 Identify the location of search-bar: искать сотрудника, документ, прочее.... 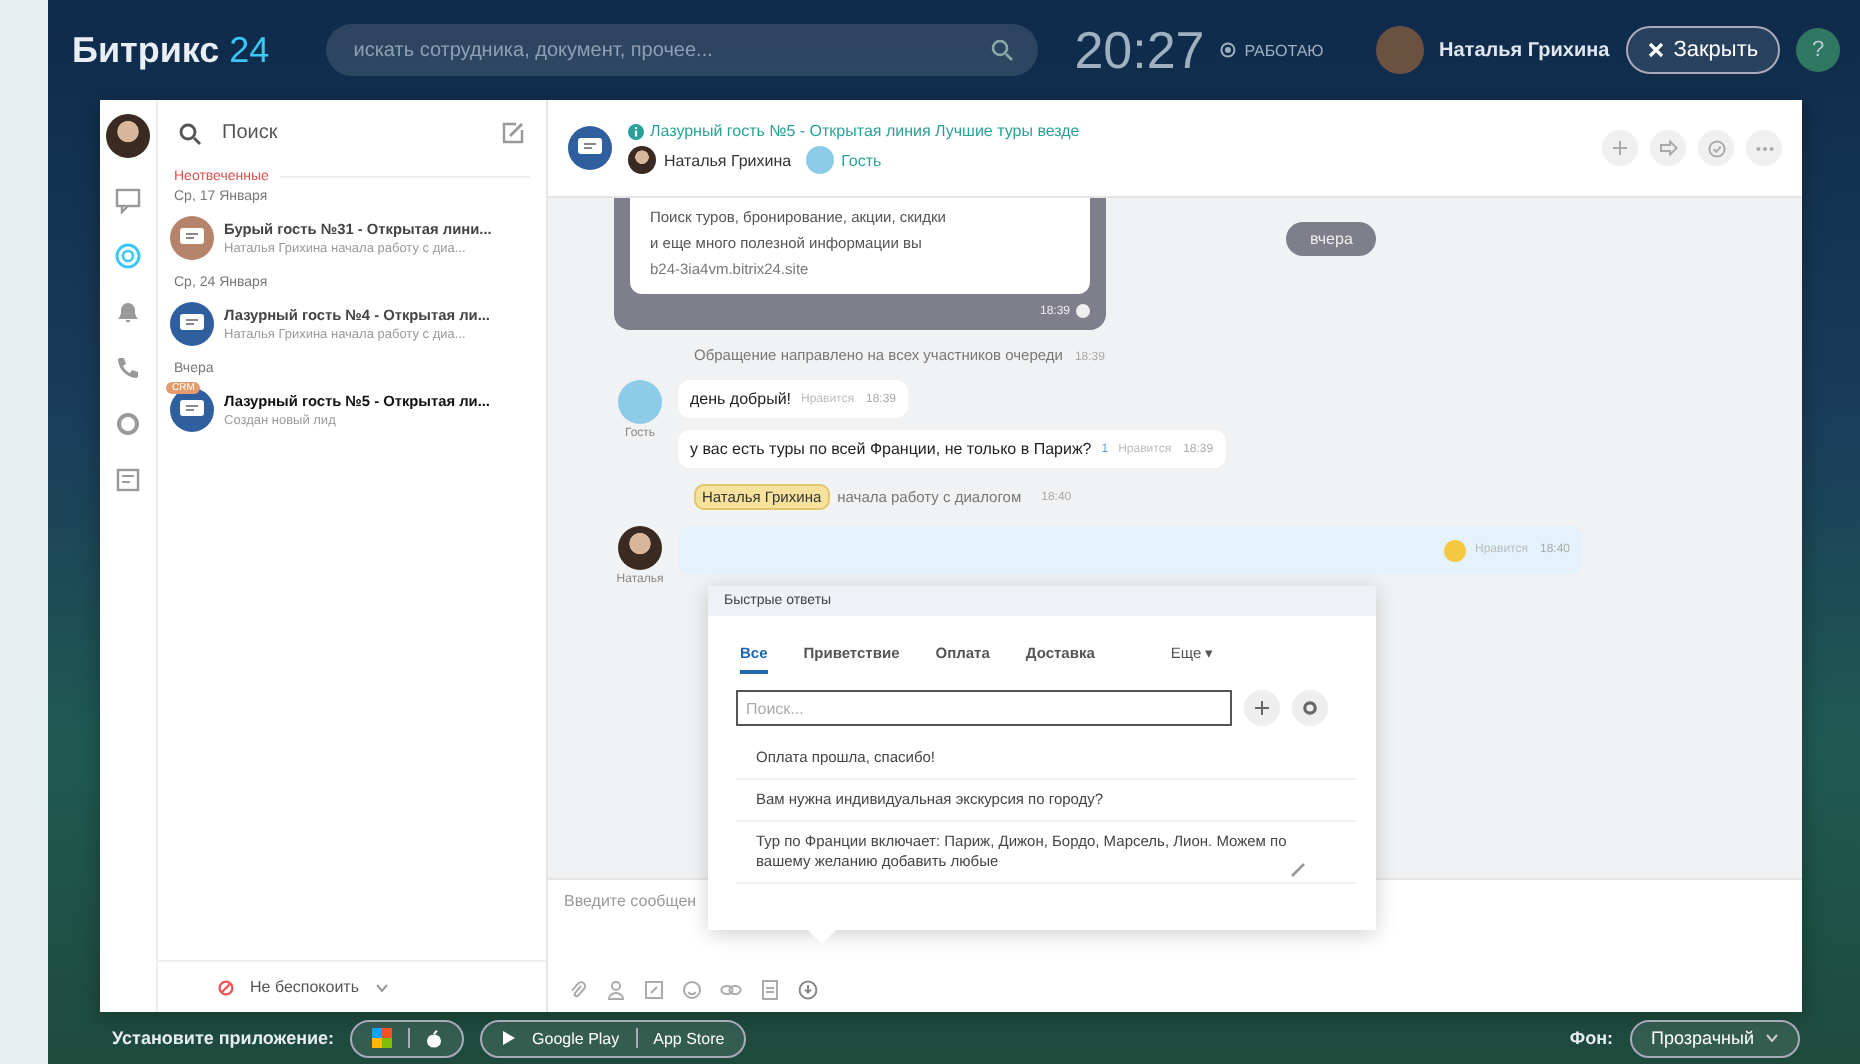
(682, 50).